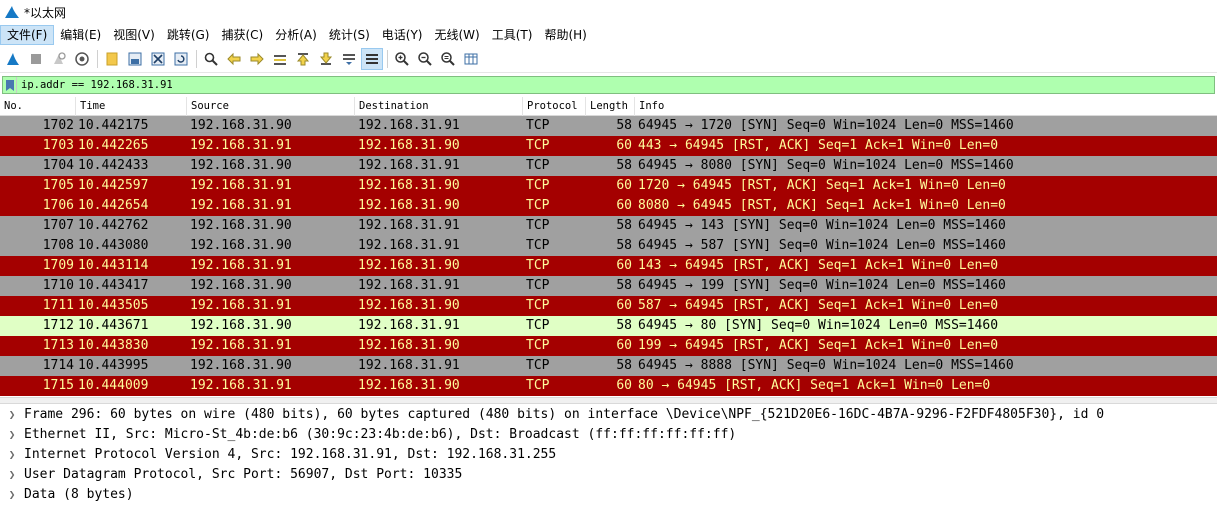  Describe the element at coordinates (926, 106) in the screenshot. I see `col-header-info: Info` at that location.